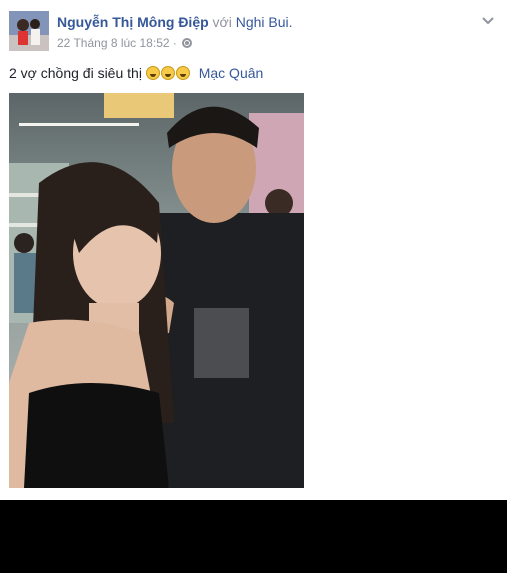 Image resolution: width=507 pixels, height=573 pixels. Describe the element at coordinates (222, 22) in the screenshot. I see `with-label: với` at that location.